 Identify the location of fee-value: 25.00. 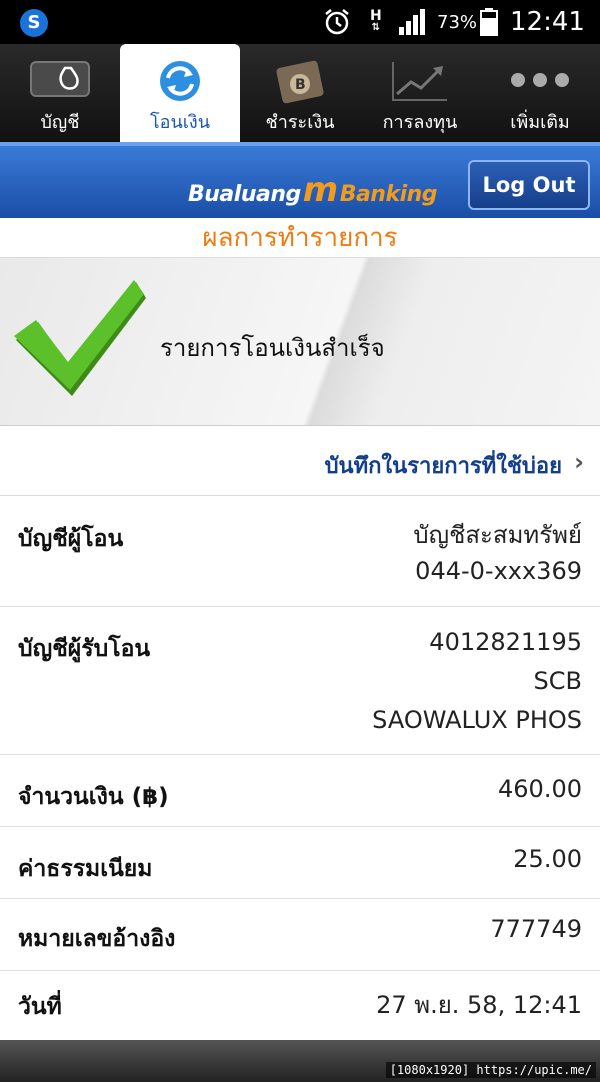
(547, 859).